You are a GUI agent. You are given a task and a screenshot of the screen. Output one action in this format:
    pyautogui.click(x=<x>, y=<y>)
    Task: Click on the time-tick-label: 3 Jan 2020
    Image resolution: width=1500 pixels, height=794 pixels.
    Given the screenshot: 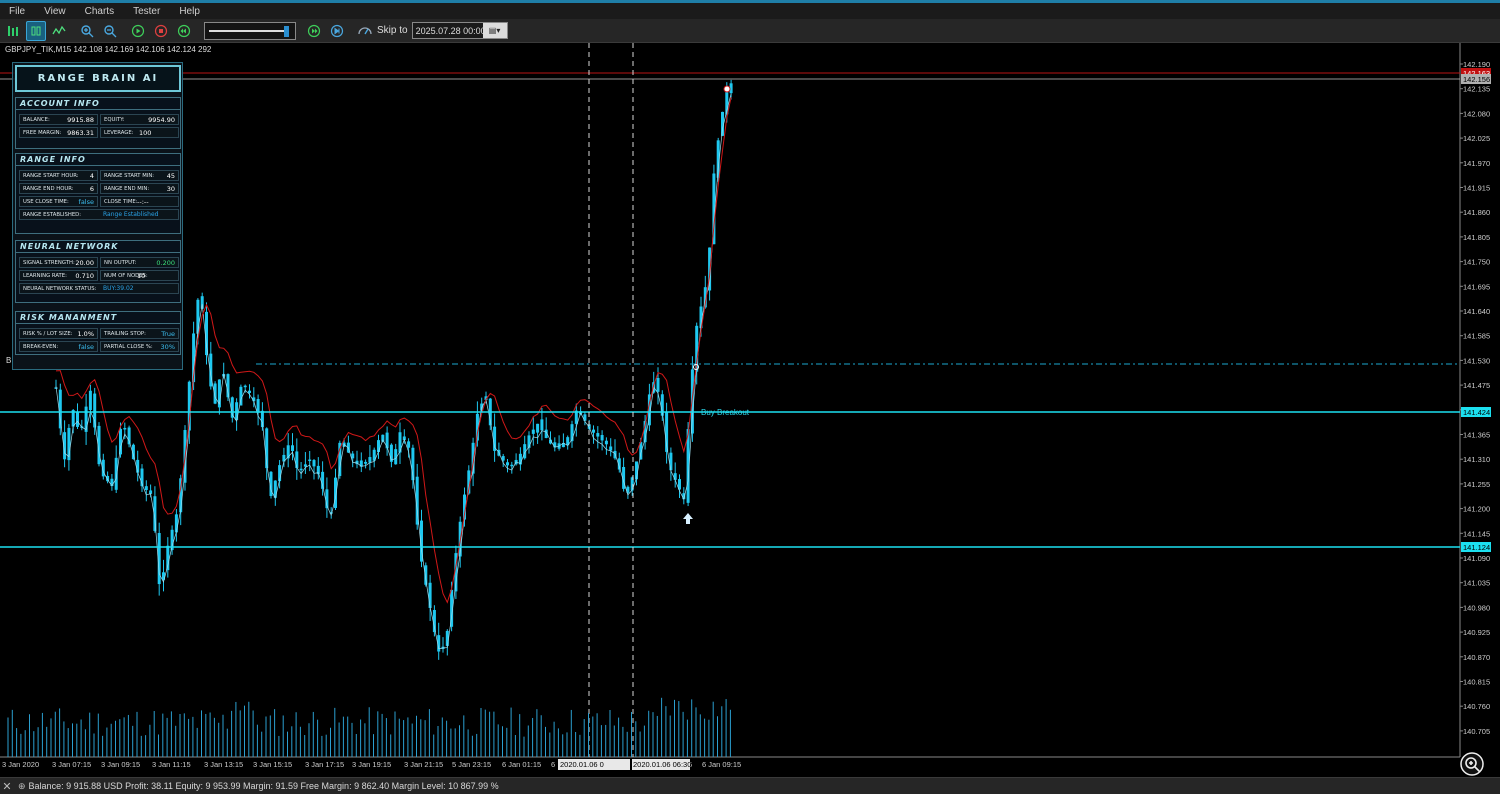 What is the action you would take?
    pyautogui.click(x=20, y=764)
    